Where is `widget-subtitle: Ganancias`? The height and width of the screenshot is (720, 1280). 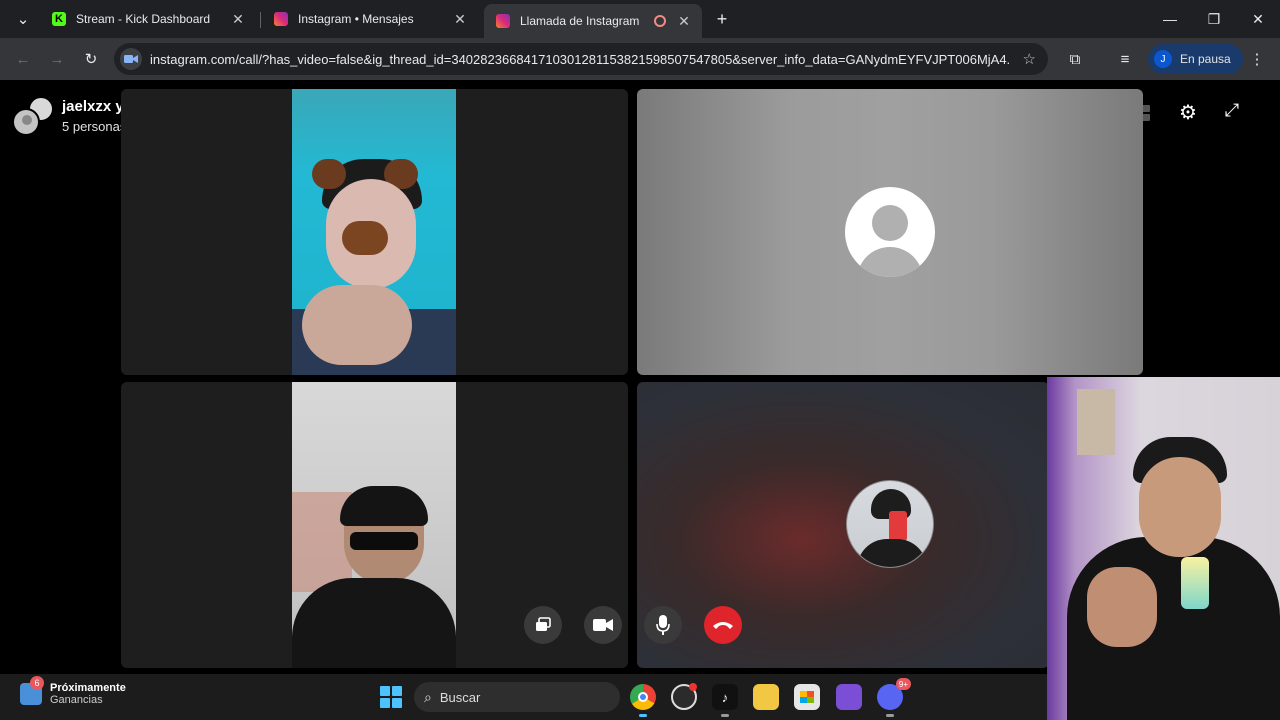 widget-subtitle: Ganancias is located at coordinates (76, 700).